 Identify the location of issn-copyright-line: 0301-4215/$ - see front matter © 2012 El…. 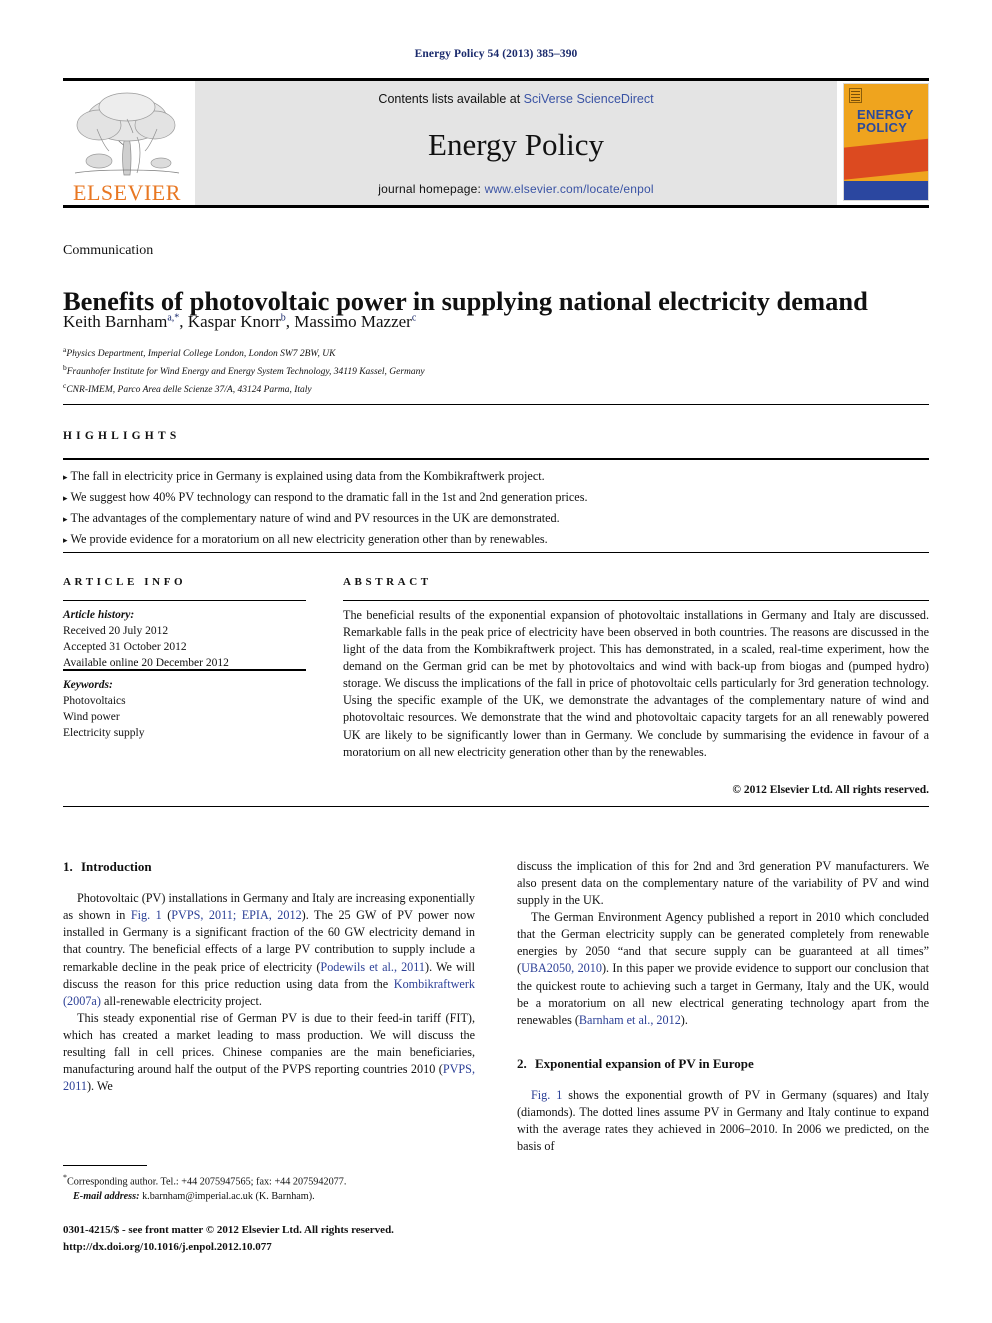
(228, 1230).